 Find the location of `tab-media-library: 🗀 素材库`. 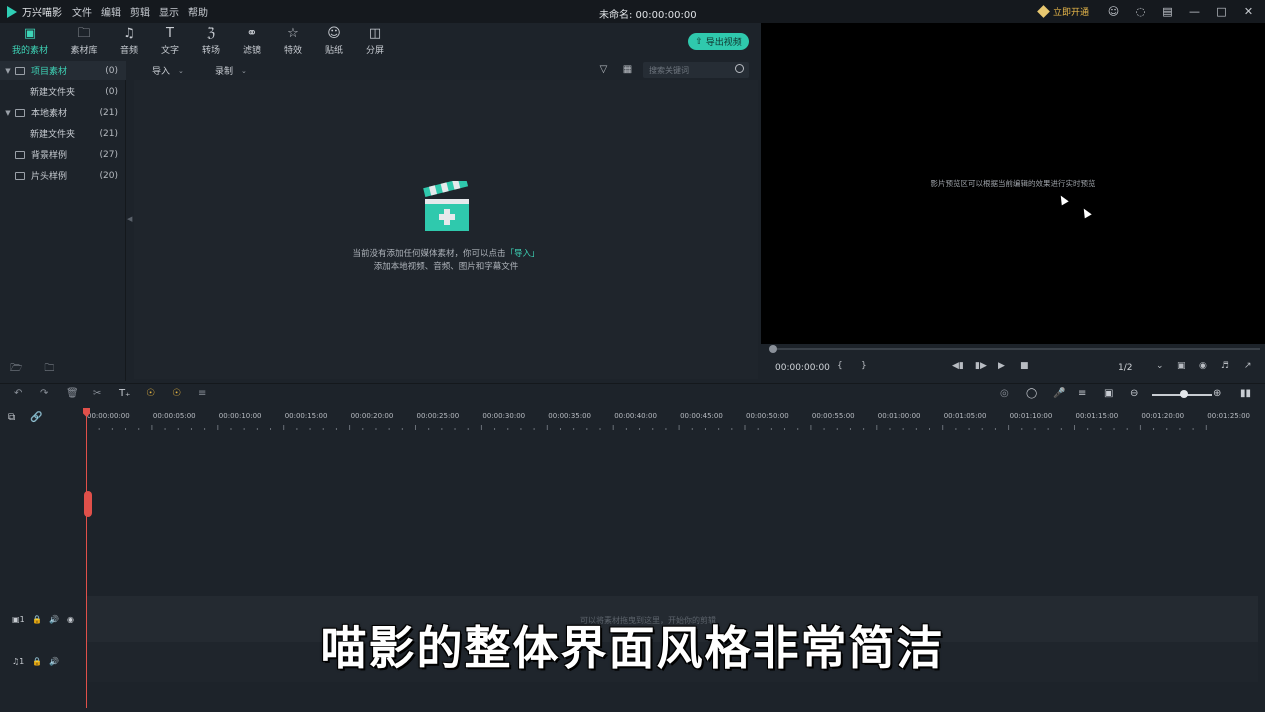

tab-media-library: 🗀 素材库 is located at coordinates (84, 40).